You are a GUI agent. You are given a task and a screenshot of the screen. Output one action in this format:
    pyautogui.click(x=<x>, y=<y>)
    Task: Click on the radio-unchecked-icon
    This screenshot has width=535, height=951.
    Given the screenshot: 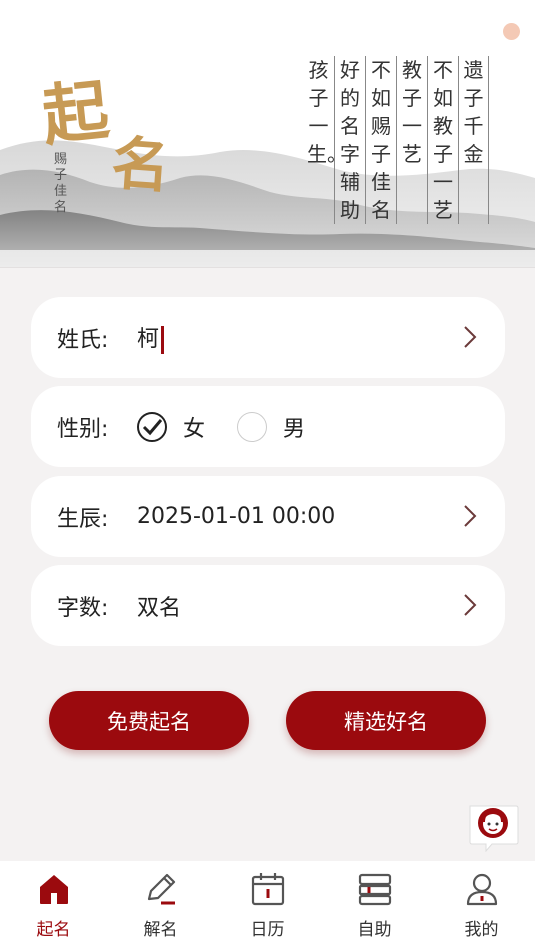 What is the action you would take?
    pyautogui.click(x=252, y=426)
    